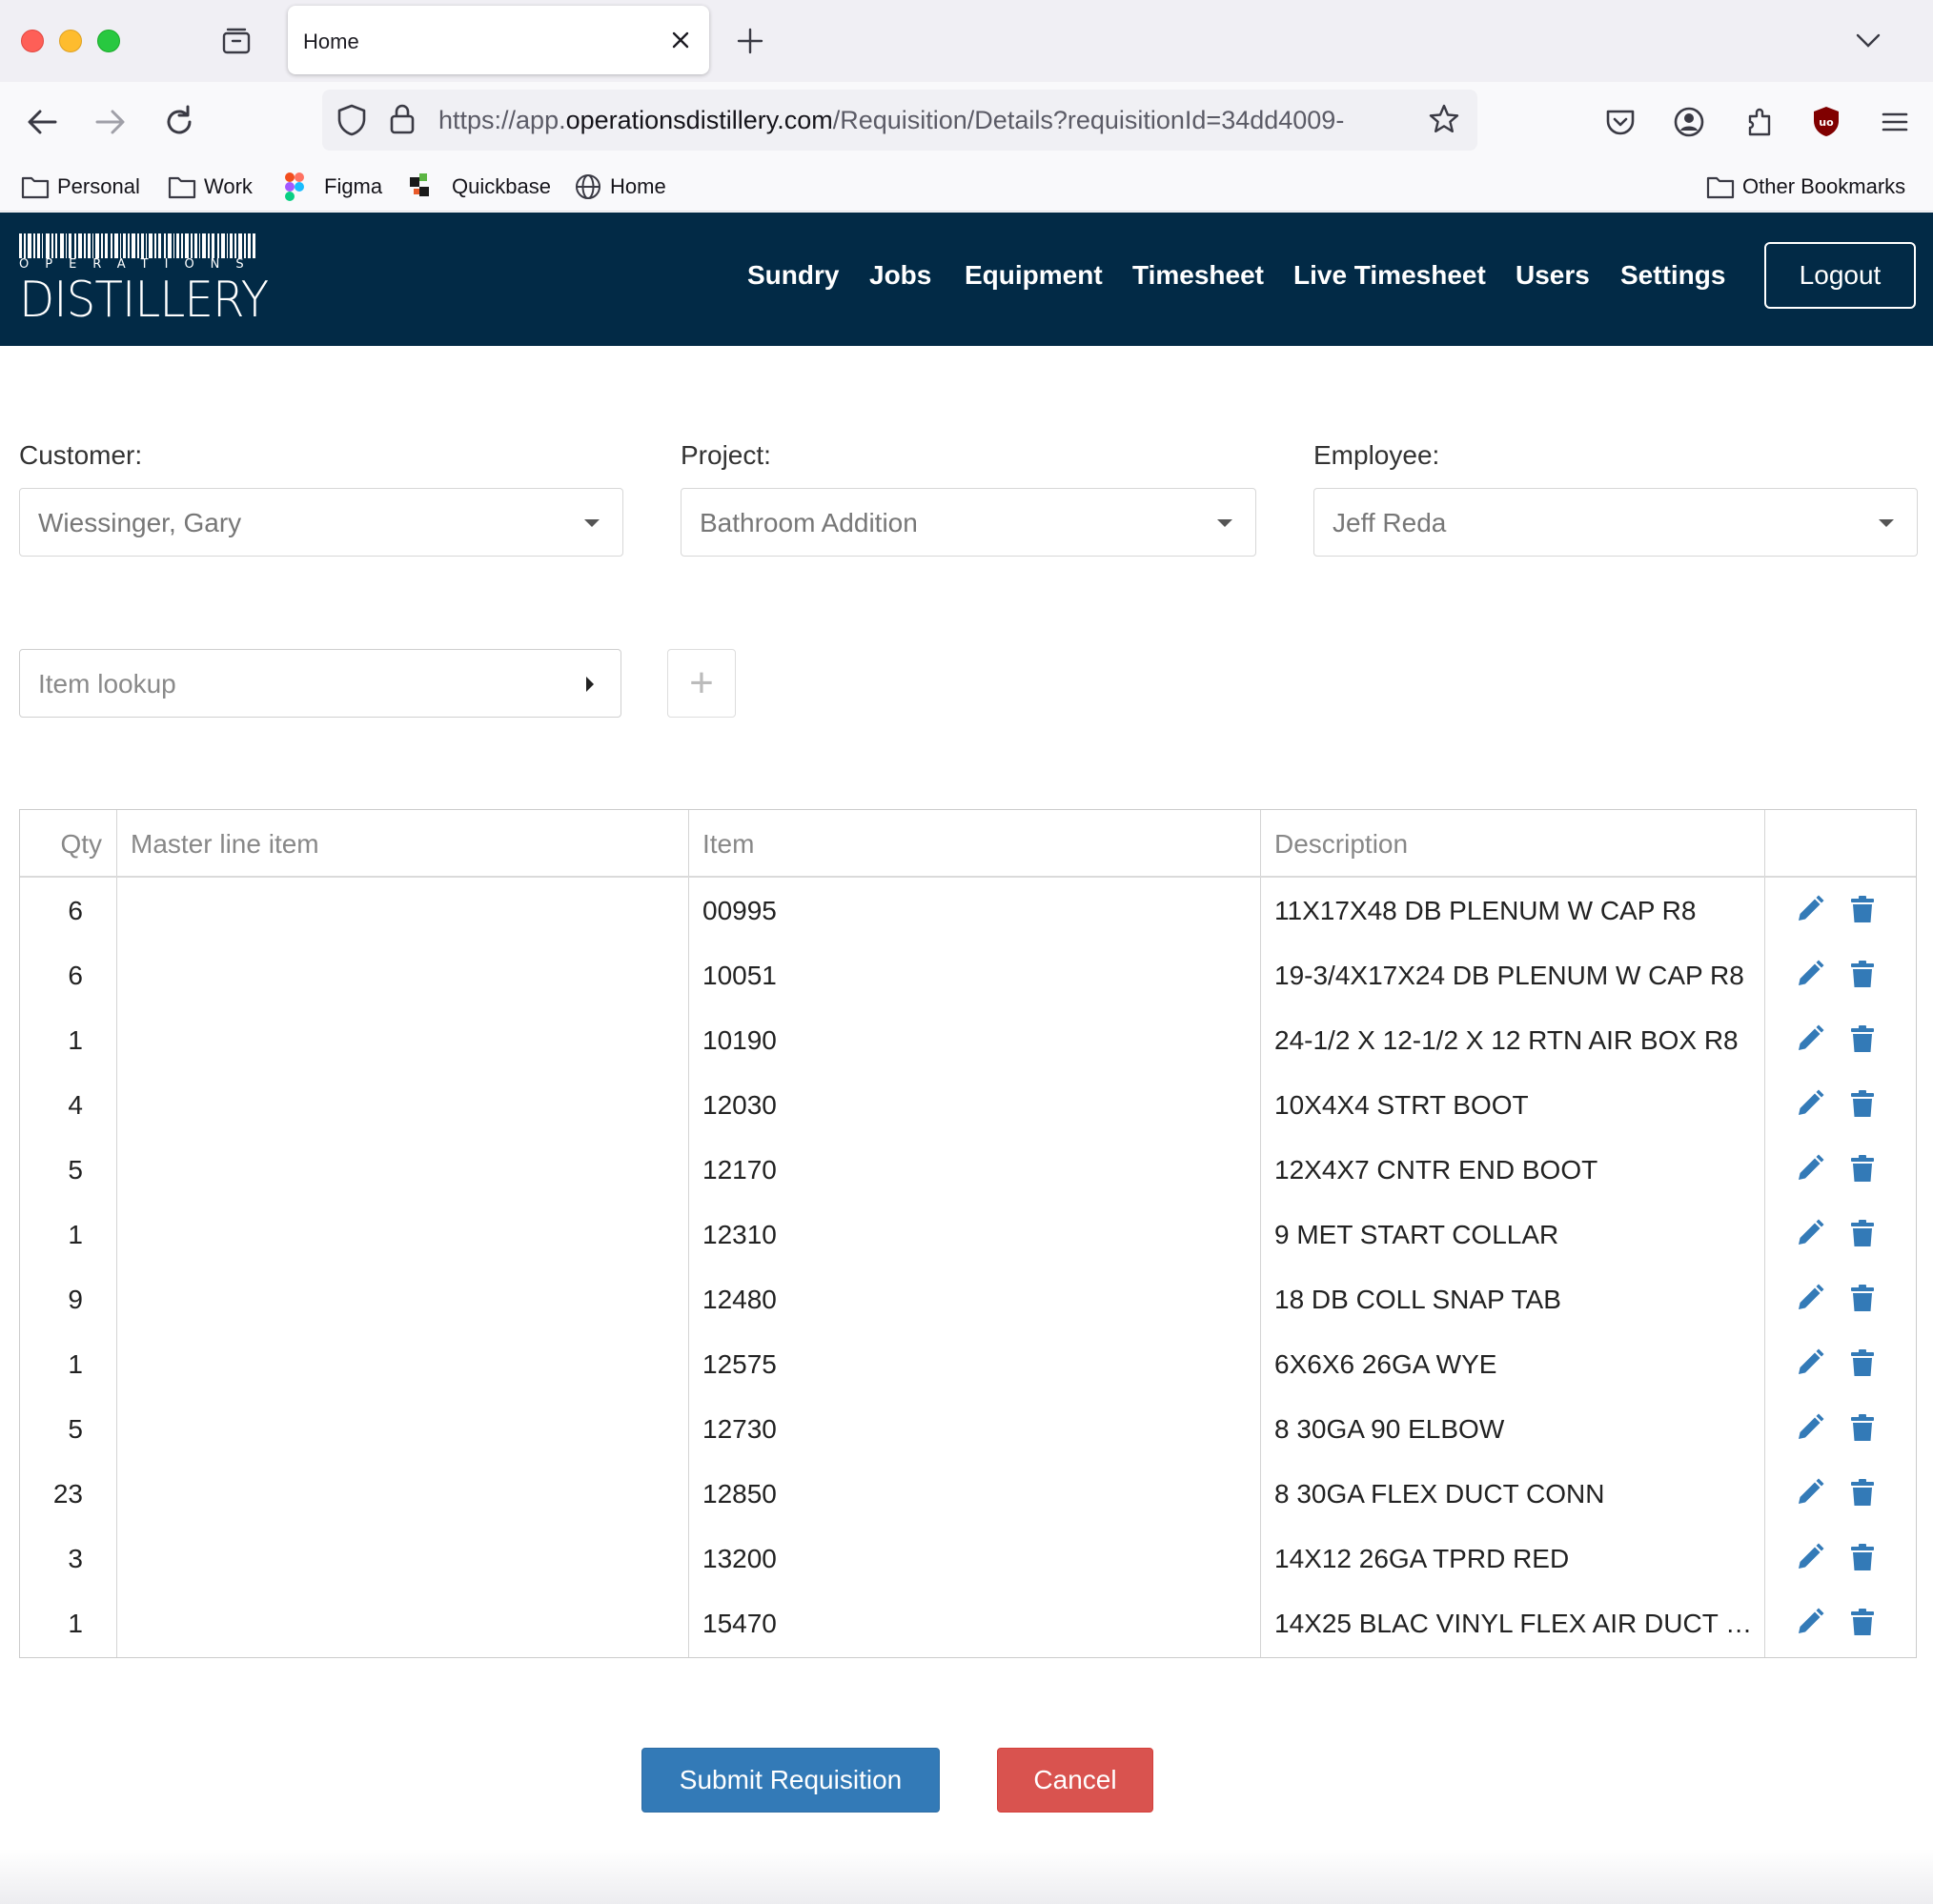  What do you see at coordinates (968, 975) in the screenshot?
I see `table-row: 6 10051 19-3/4X17X24 DB PLENUM W CAP R8` at bounding box center [968, 975].